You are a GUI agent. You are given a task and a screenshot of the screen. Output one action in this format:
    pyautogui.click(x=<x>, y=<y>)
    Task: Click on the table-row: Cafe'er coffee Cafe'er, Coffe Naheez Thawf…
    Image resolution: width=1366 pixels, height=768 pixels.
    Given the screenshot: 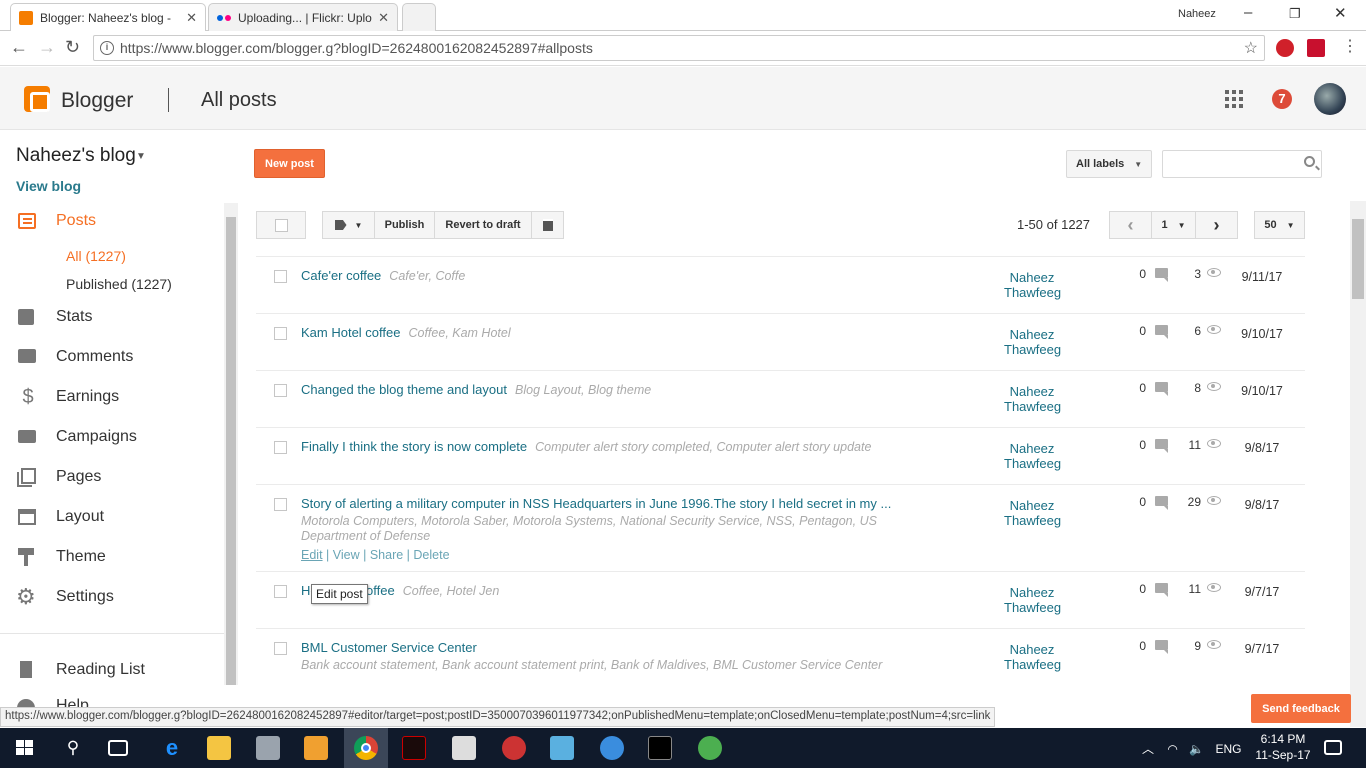 What is the action you would take?
    pyautogui.click(x=780, y=284)
    